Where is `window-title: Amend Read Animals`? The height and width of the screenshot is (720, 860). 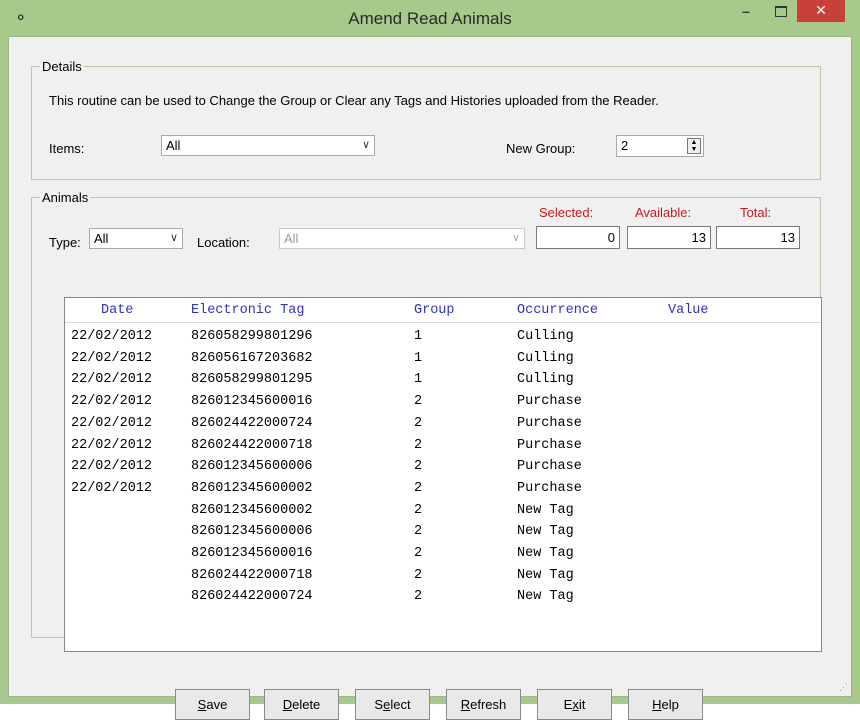 window-title: Amend Read Animals is located at coordinates (430, 18).